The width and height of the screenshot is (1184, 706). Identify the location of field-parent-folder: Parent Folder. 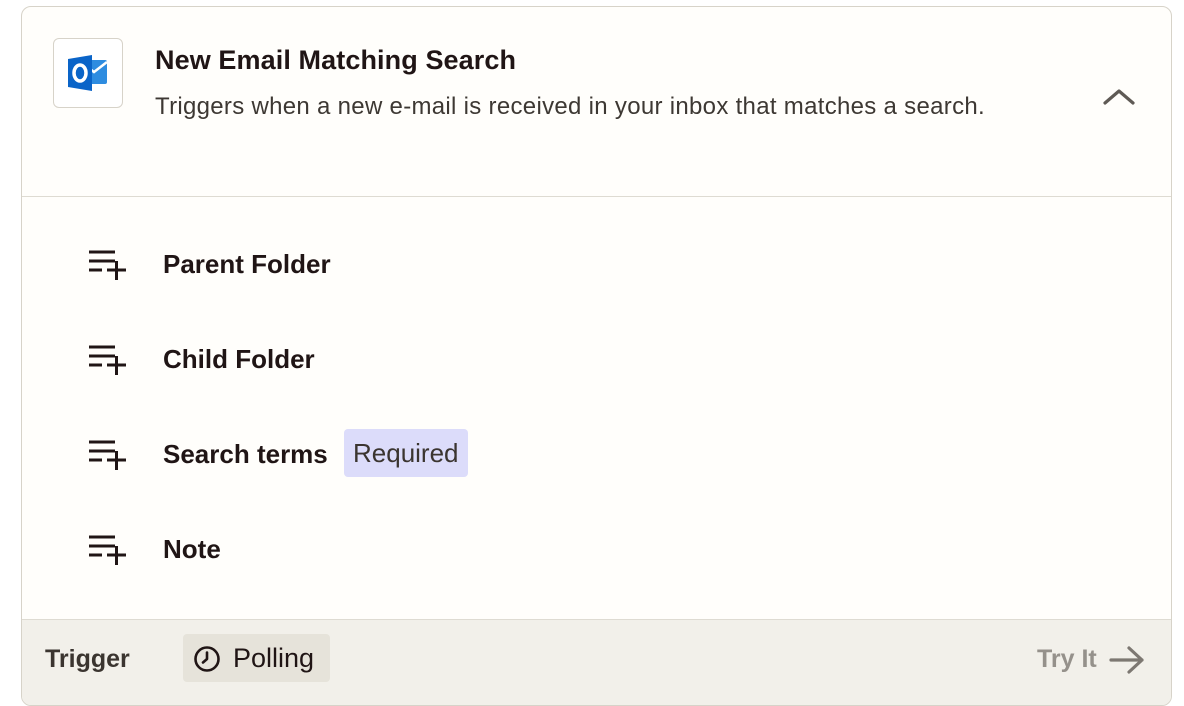
(596, 266).